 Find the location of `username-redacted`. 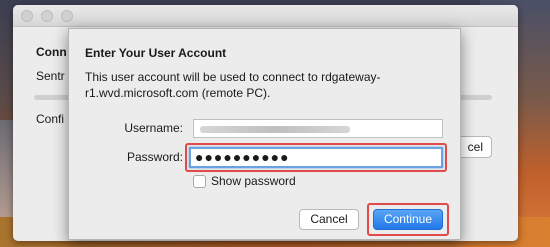

username-redacted is located at coordinates (275, 129).